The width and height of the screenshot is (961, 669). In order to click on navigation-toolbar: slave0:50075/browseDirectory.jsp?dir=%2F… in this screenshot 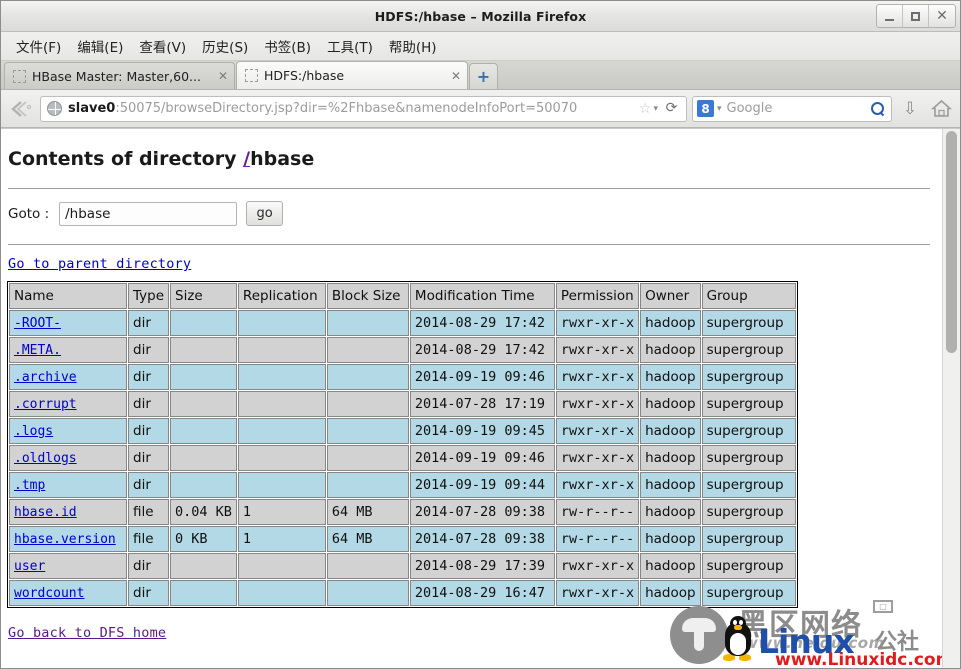, I will do `click(480, 109)`.